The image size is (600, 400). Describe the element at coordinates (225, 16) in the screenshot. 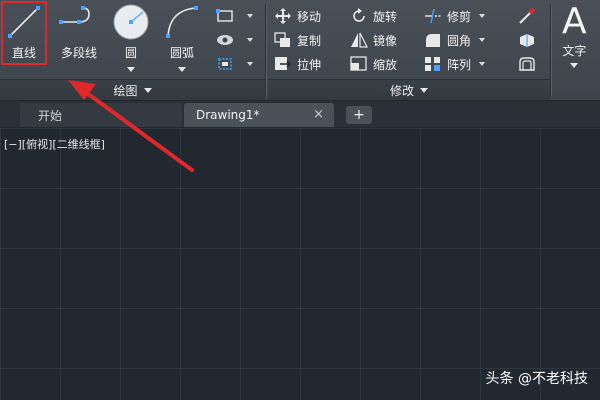

I see `rectangle-icon` at that location.